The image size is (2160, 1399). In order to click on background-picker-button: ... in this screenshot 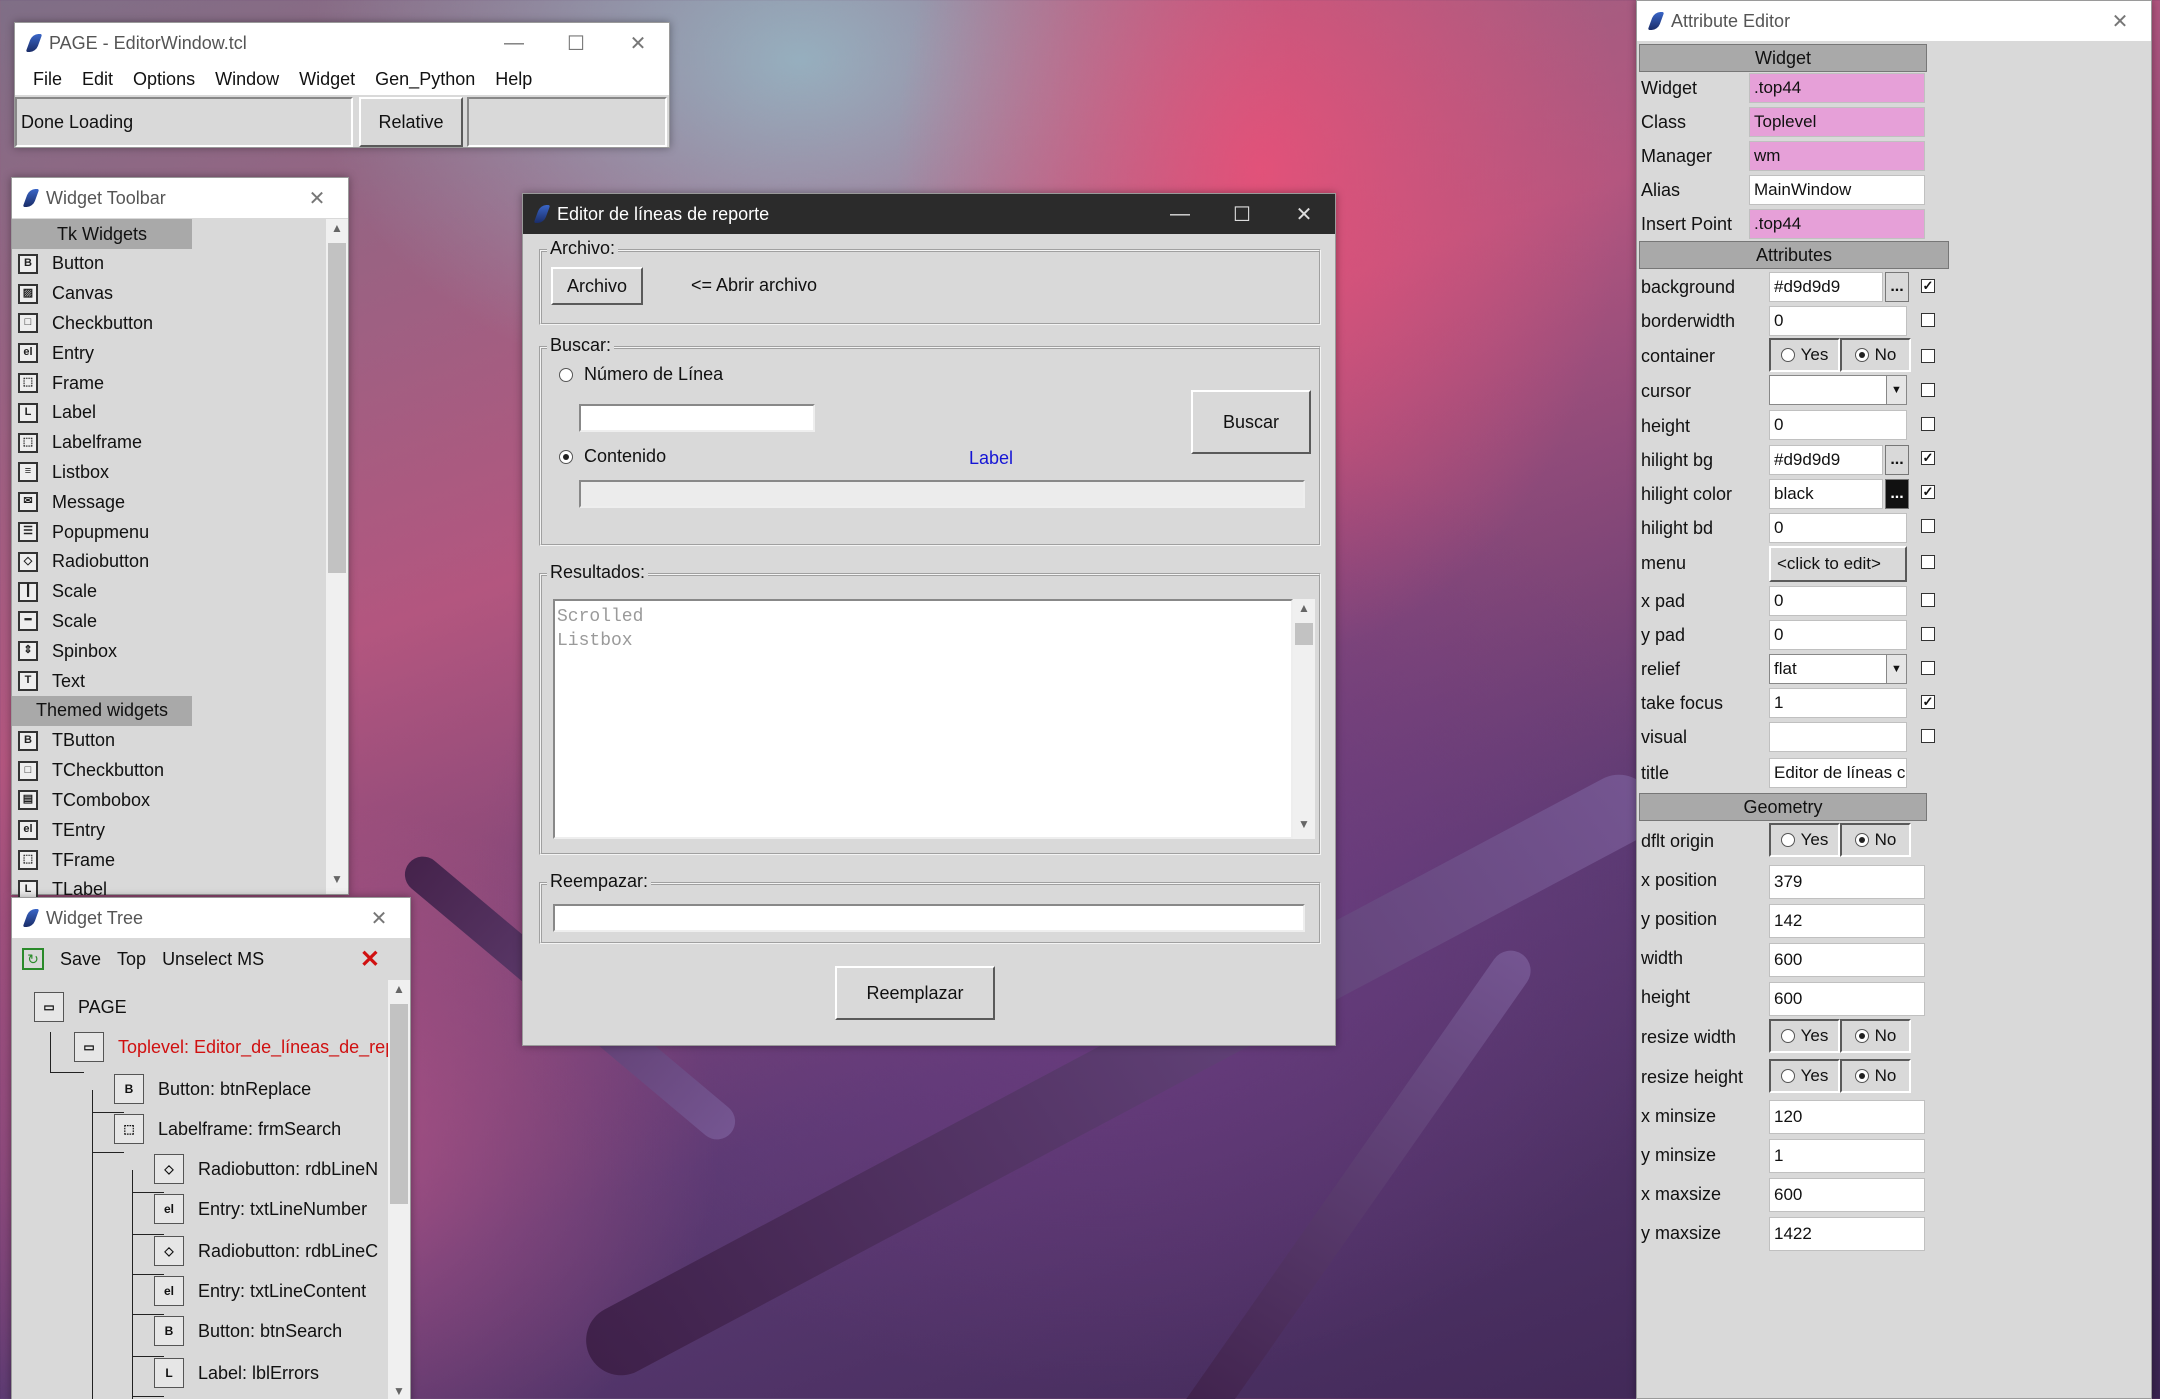, I will do `click(1897, 287)`.